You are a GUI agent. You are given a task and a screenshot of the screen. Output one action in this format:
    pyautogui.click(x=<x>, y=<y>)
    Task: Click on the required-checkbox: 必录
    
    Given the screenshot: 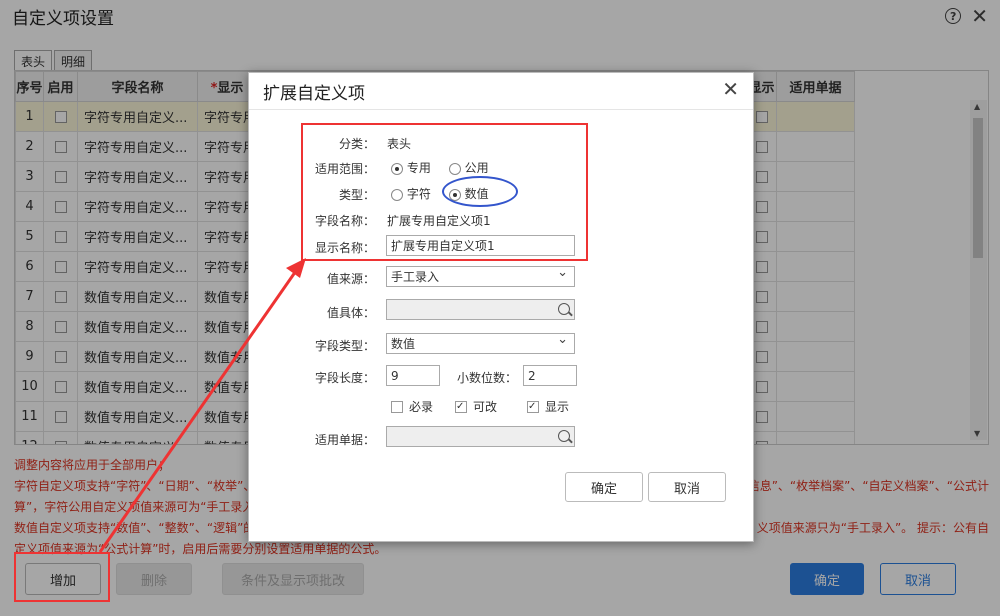 What is the action you would take?
    pyautogui.click(x=412, y=406)
    